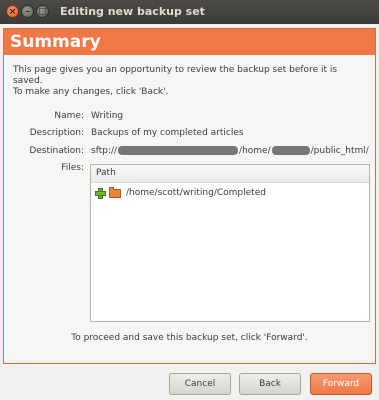  What do you see at coordinates (55, 42) in the screenshot?
I see `page-title: Summary` at bounding box center [55, 42].